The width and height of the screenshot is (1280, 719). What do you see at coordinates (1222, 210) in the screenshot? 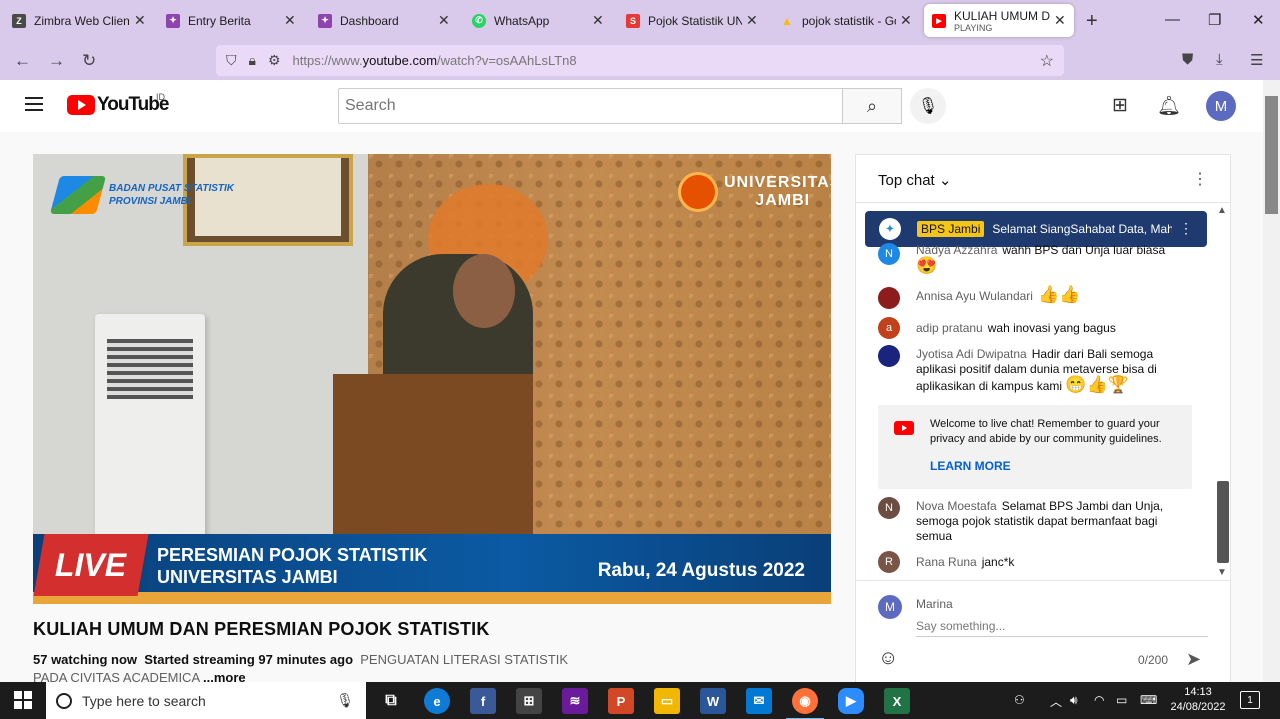
I see `scroll-up-icon: ▲` at bounding box center [1222, 210].